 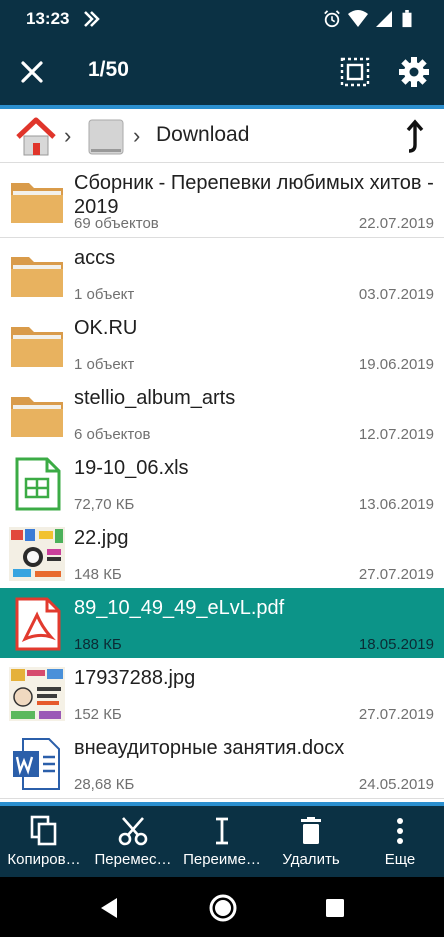 What do you see at coordinates (98, 644) in the screenshot?
I see `file-meta: 188 КБ` at bounding box center [98, 644].